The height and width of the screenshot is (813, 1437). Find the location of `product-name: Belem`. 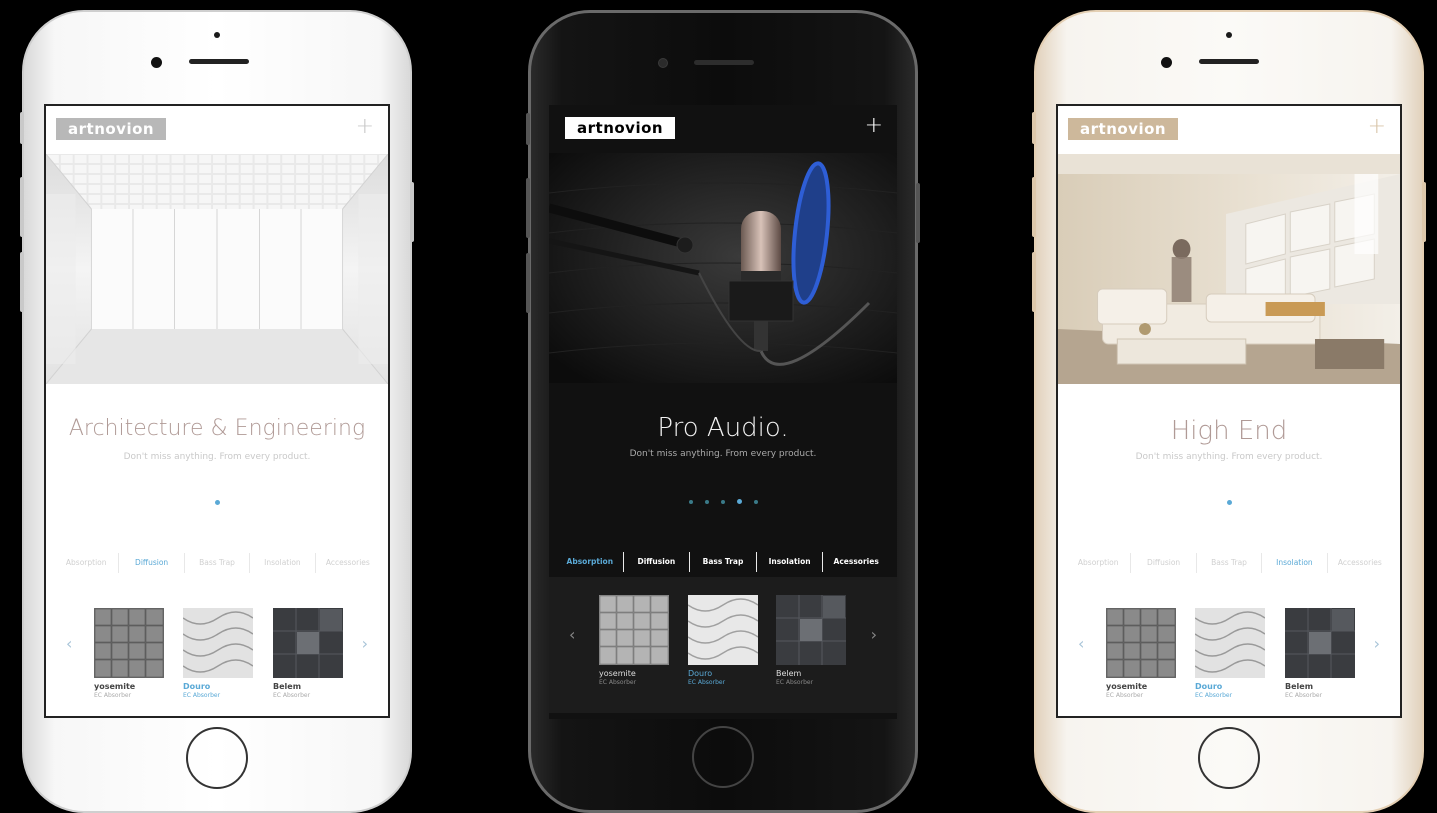

product-name: Belem is located at coordinates (1299, 686).